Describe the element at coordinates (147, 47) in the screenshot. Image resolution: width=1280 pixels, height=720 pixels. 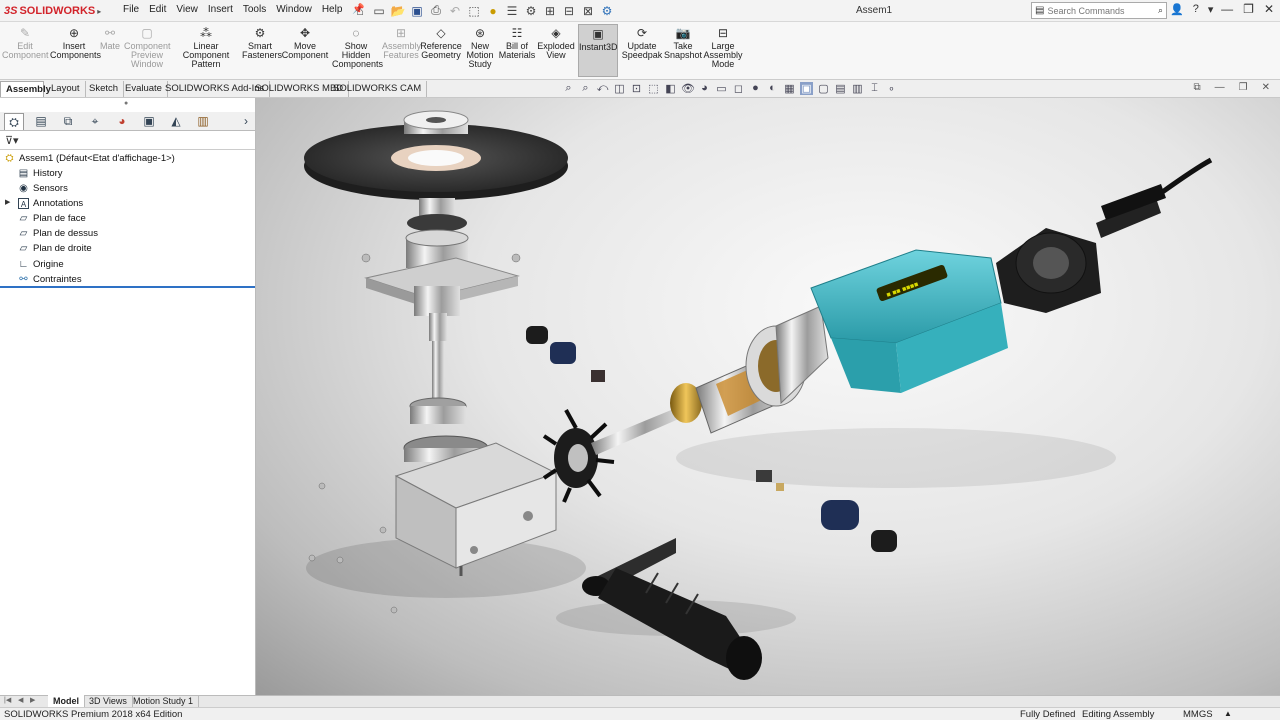
I see `command-component-preview-button: ▢ Component Preview Window` at that location.